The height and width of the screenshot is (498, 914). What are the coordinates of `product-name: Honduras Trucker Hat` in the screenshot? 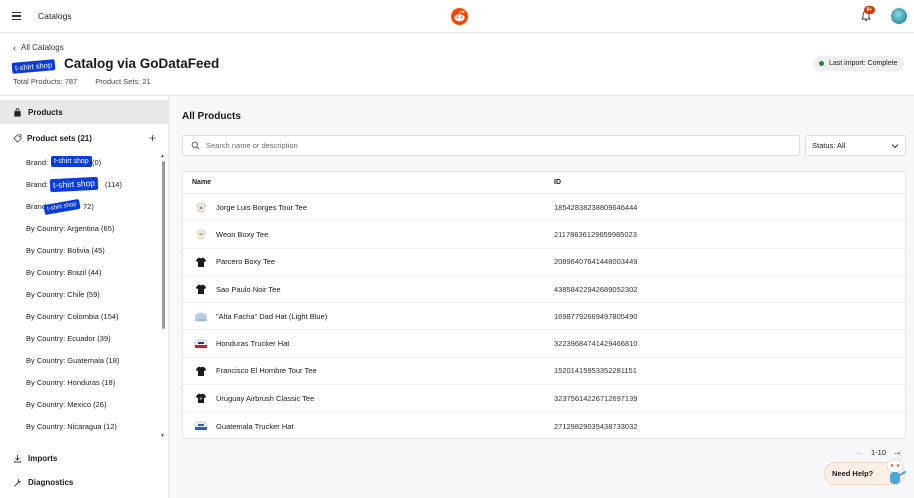 It's located at (253, 344).